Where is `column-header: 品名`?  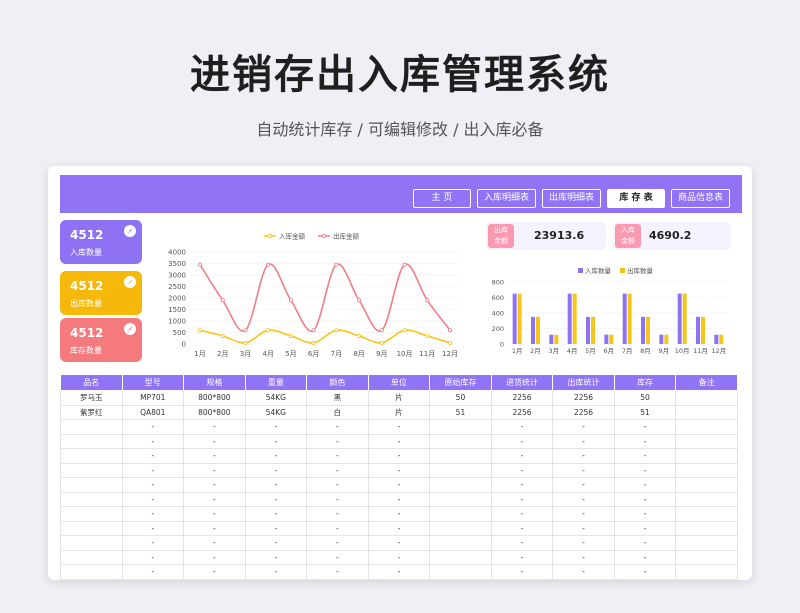 column-header: 品名 is located at coordinates (91, 382).